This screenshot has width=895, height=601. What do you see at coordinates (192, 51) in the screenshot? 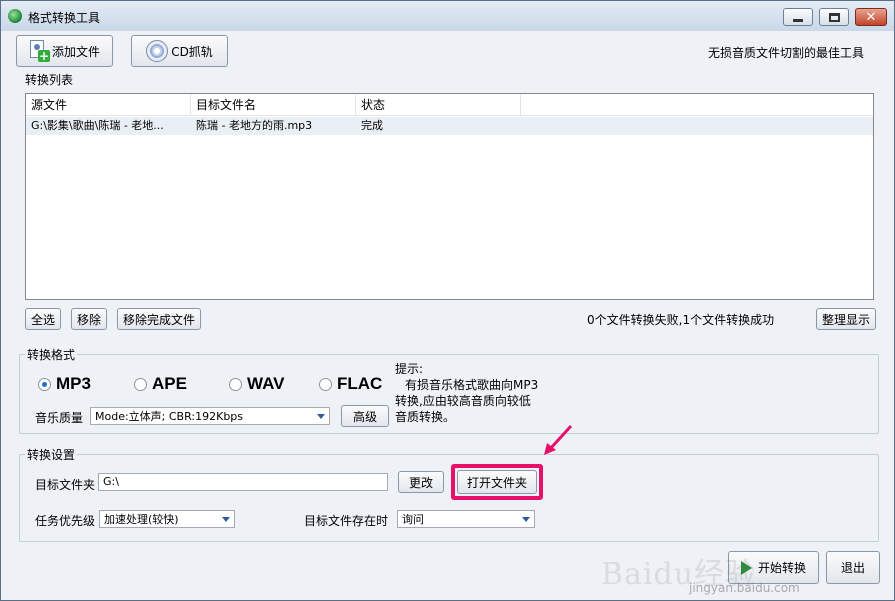
I see `cd-rip-label: CD抓轨` at bounding box center [192, 51].